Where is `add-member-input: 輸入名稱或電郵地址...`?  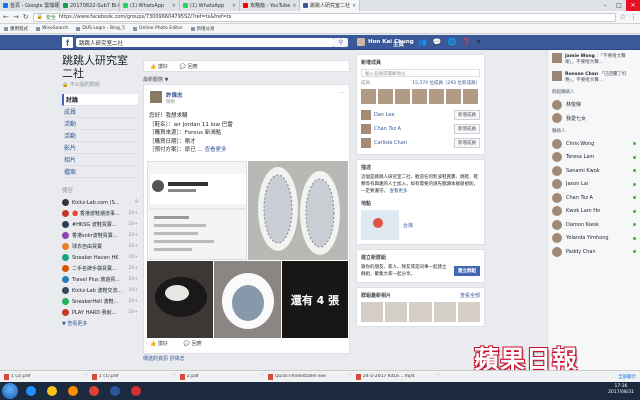 add-member-input: 輸入名稱或電郵地址... is located at coordinates (420, 73).